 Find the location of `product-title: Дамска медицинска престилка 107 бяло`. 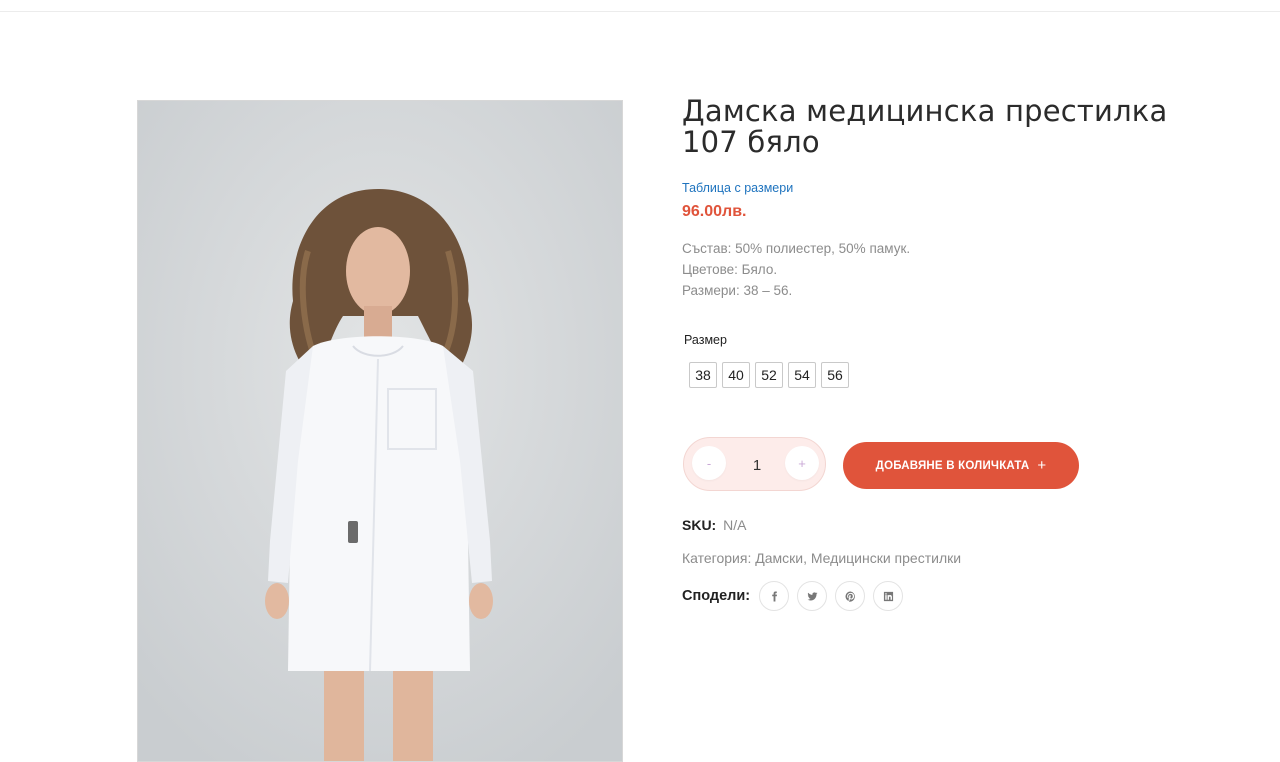

product-title: Дамска медицинска престилка 107 бяло is located at coordinates (942, 127).